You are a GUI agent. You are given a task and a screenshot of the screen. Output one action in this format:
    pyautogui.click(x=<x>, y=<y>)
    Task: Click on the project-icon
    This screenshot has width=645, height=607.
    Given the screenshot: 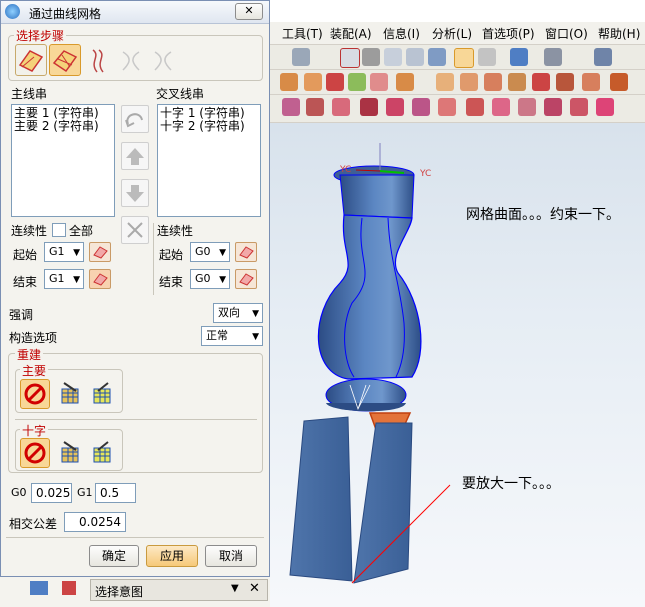 What is the action you would take?
    pyautogui.click(x=475, y=107)
    